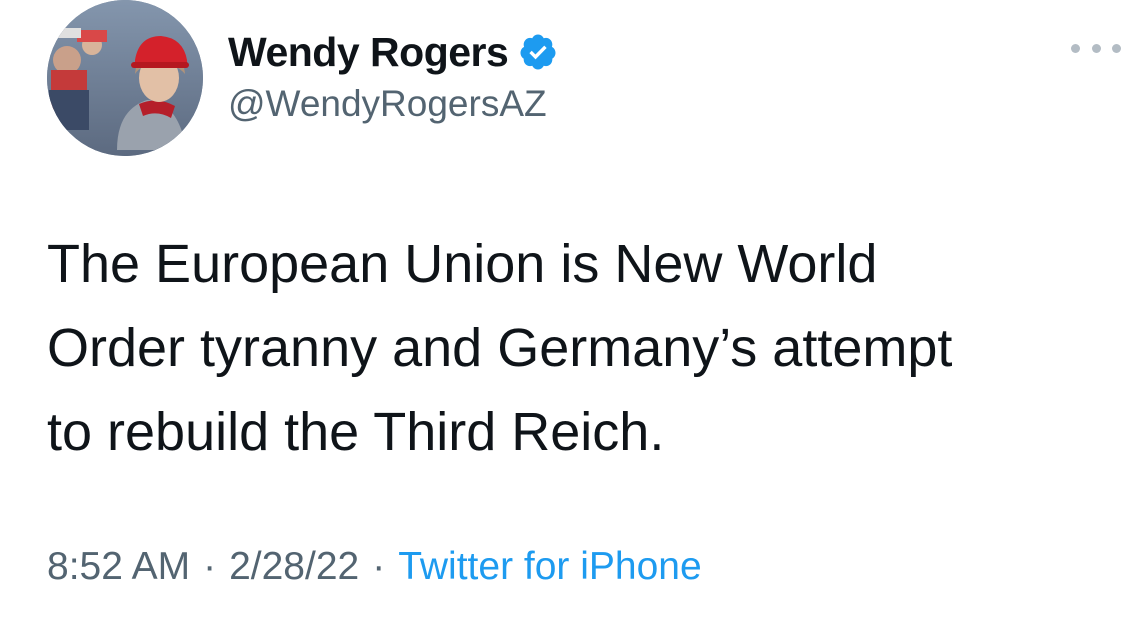 Image resolution: width=1146 pixels, height=621 pixels. I want to click on avatar-photo, so click(125, 78).